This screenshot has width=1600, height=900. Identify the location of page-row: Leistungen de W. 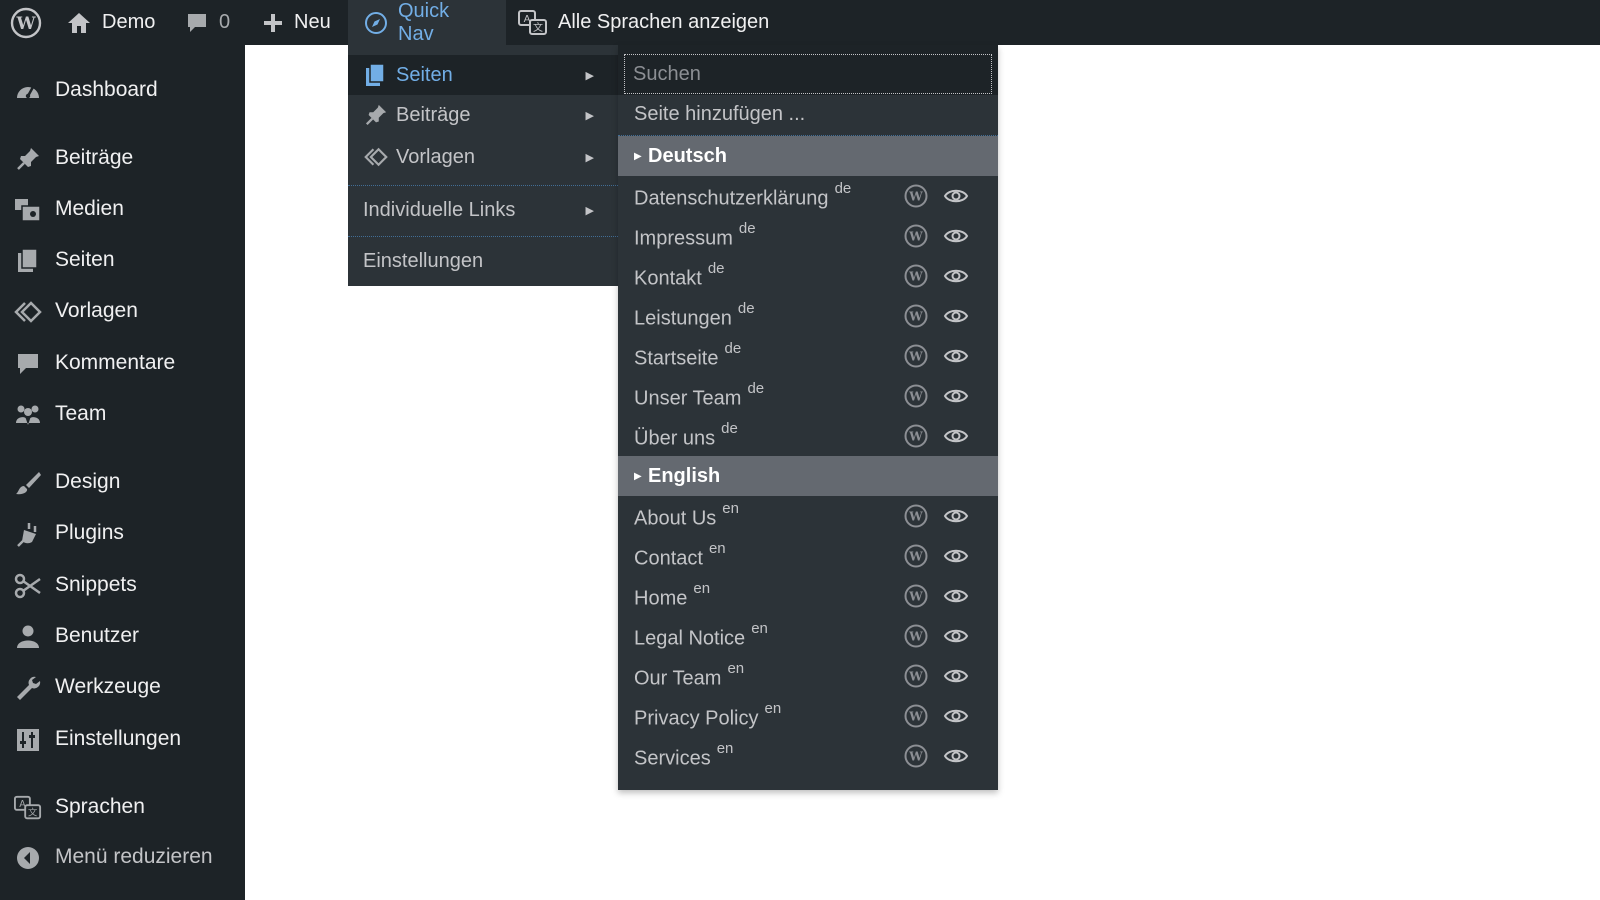
(808, 316).